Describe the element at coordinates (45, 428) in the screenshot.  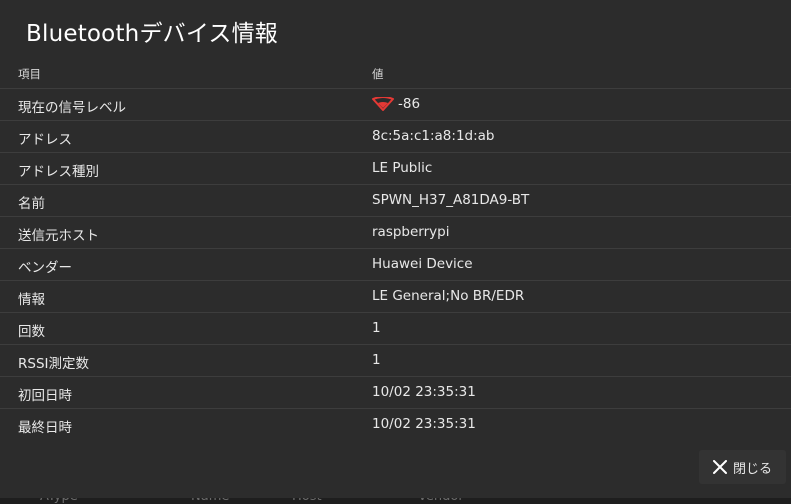
I see `row-label: 最終日時` at that location.